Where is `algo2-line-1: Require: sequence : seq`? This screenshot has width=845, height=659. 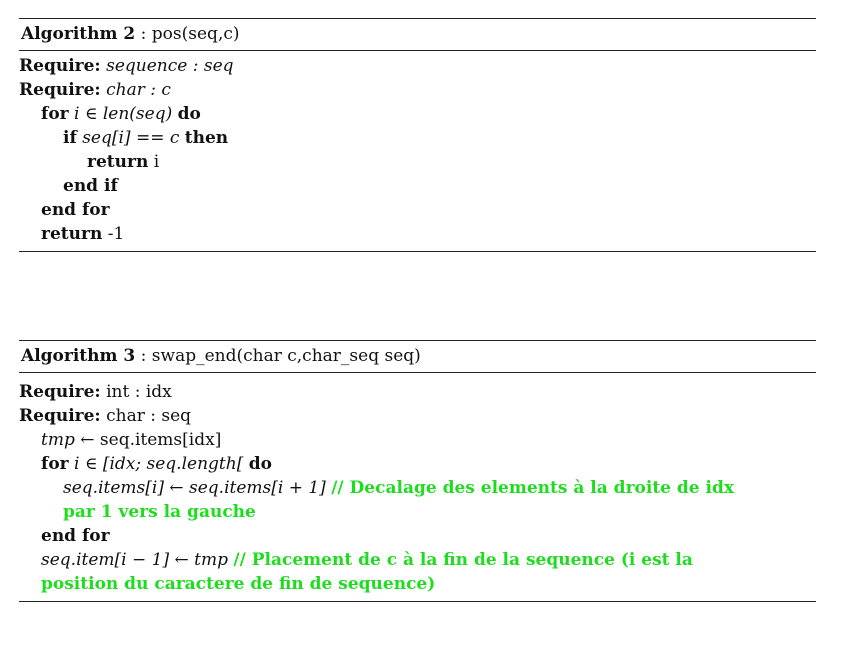
algo2-line-1: Require: sequence : seq is located at coordinates (417, 66).